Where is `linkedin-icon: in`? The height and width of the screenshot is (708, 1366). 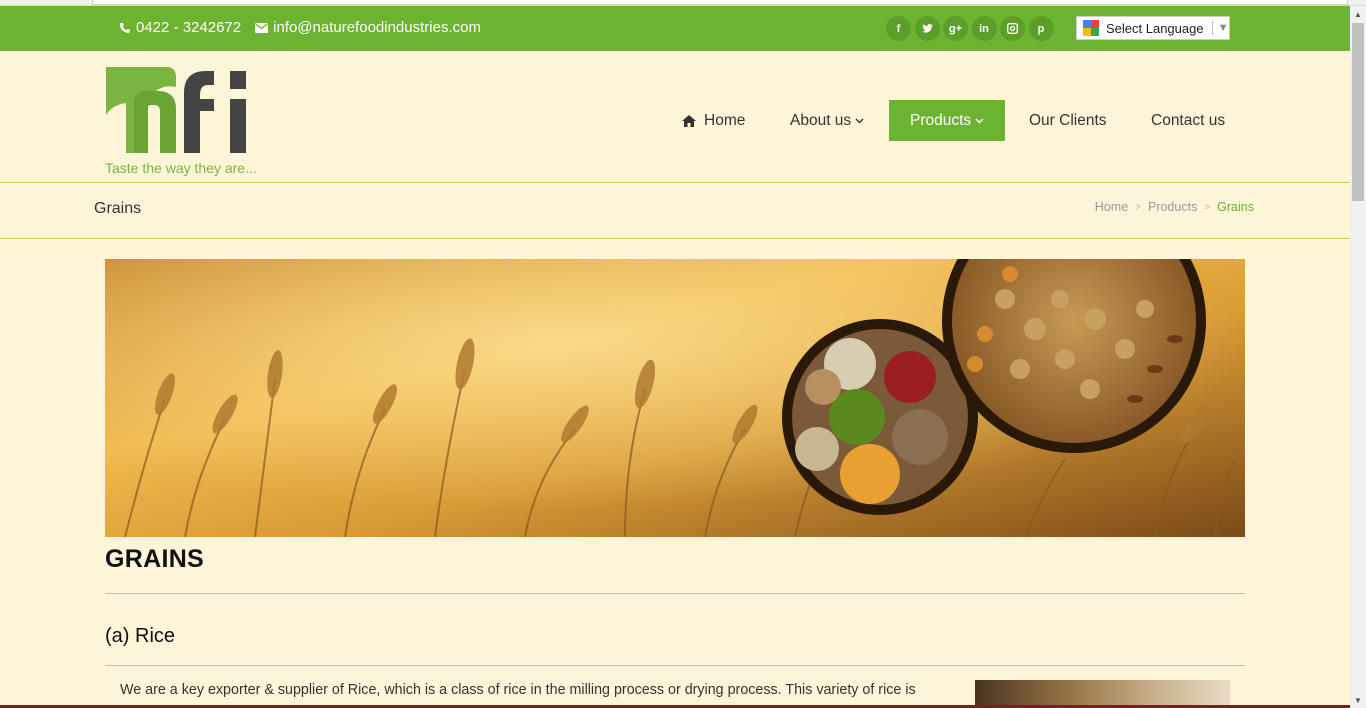 linkedin-icon: in is located at coordinates (984, 28).